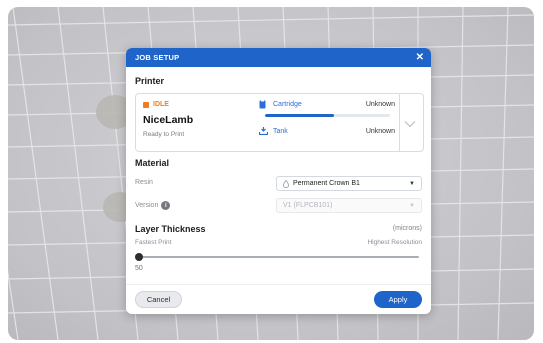 This screenshot has height=343, width=543. I want to click on layer-thickness-slider, so click(277, 257).